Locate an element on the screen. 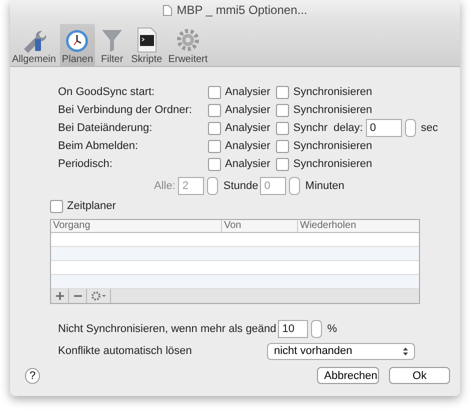 The width and height of the screenshot is (470, 413). trigger-label: Periodisch: is located at coordinates (86, 164).